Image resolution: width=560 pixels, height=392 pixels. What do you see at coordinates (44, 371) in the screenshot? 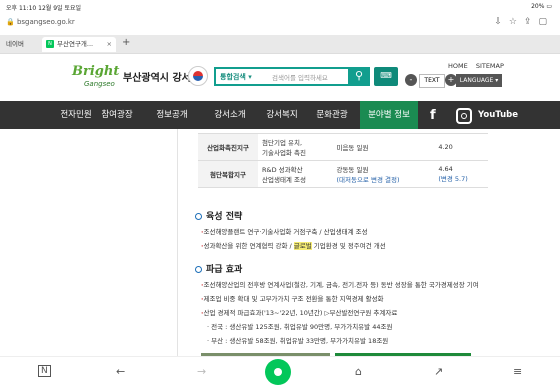
I see `naver-home-icon: N` at bounding box center [44, 371].